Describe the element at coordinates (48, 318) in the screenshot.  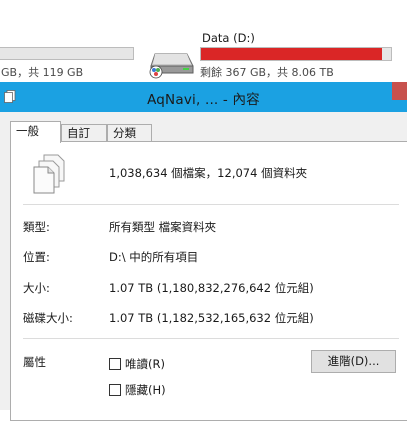
I see `size-on-disk-label: 磁碟大小:` at that location.